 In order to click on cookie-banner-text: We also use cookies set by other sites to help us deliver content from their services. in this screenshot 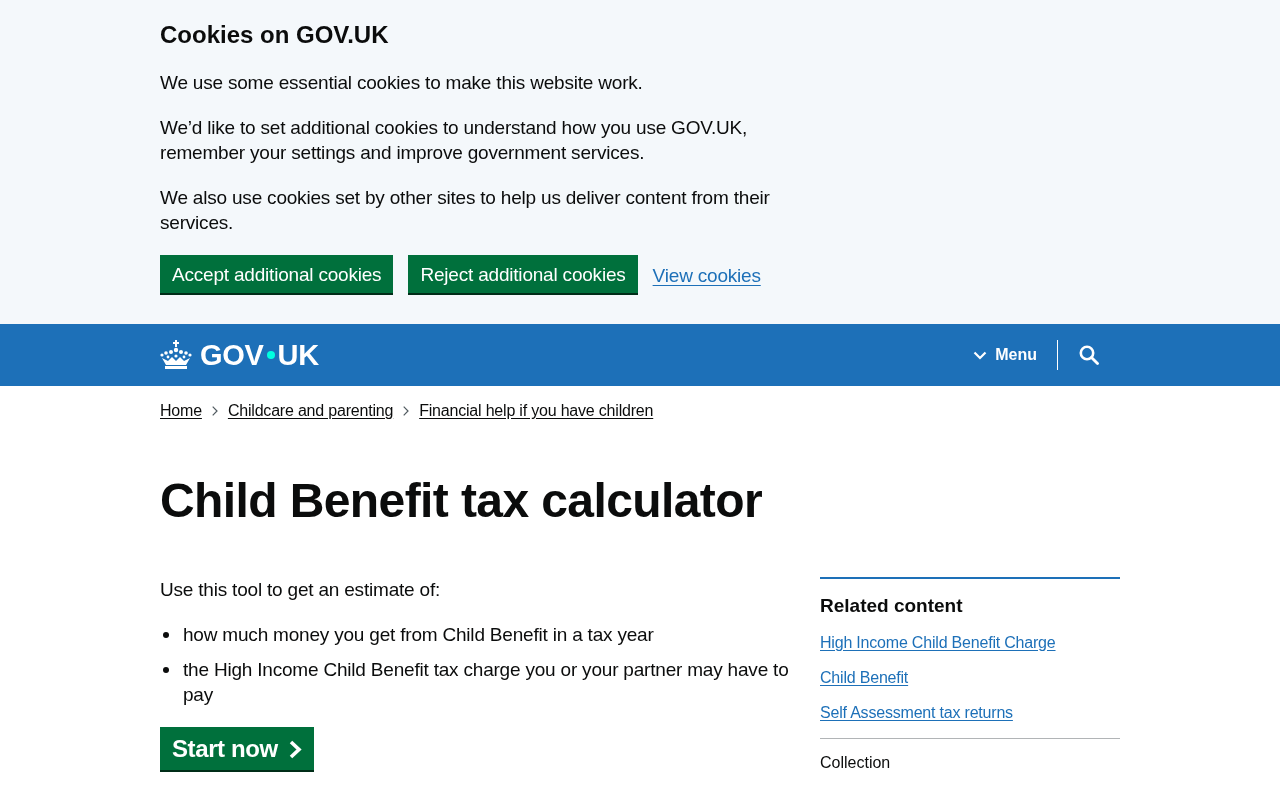, I will do `click(465, 210)`.